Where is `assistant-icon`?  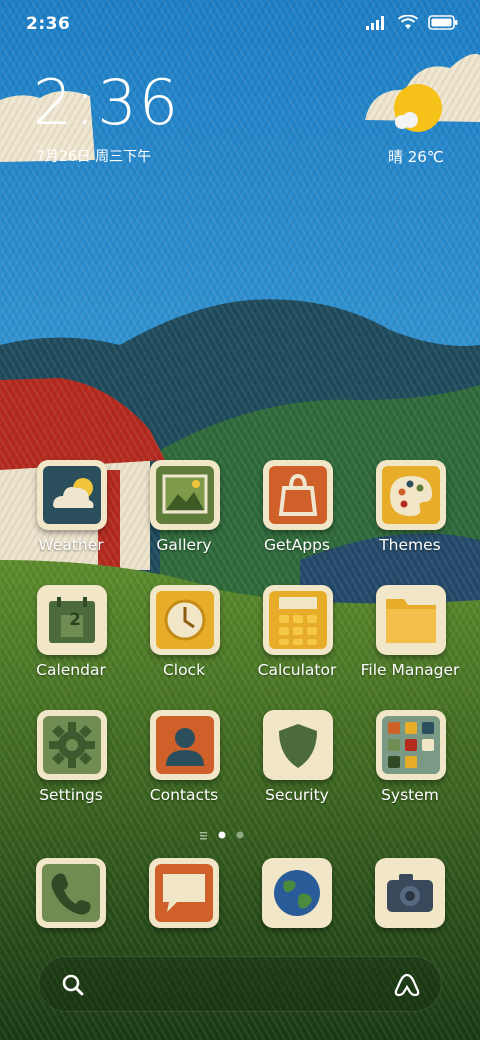
assistant-icon is located at coordinates (407, 985).